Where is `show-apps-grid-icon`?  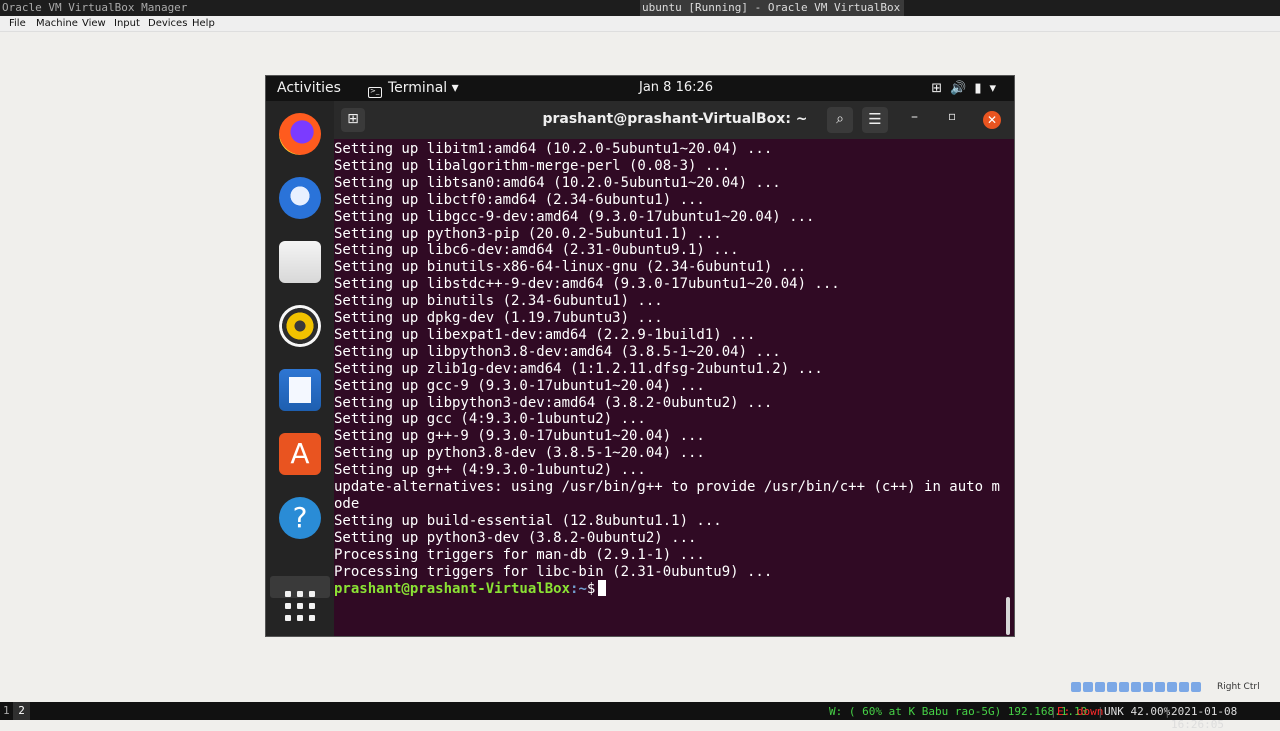 show-apps-grid-icon is located at coordinates (300, 606).